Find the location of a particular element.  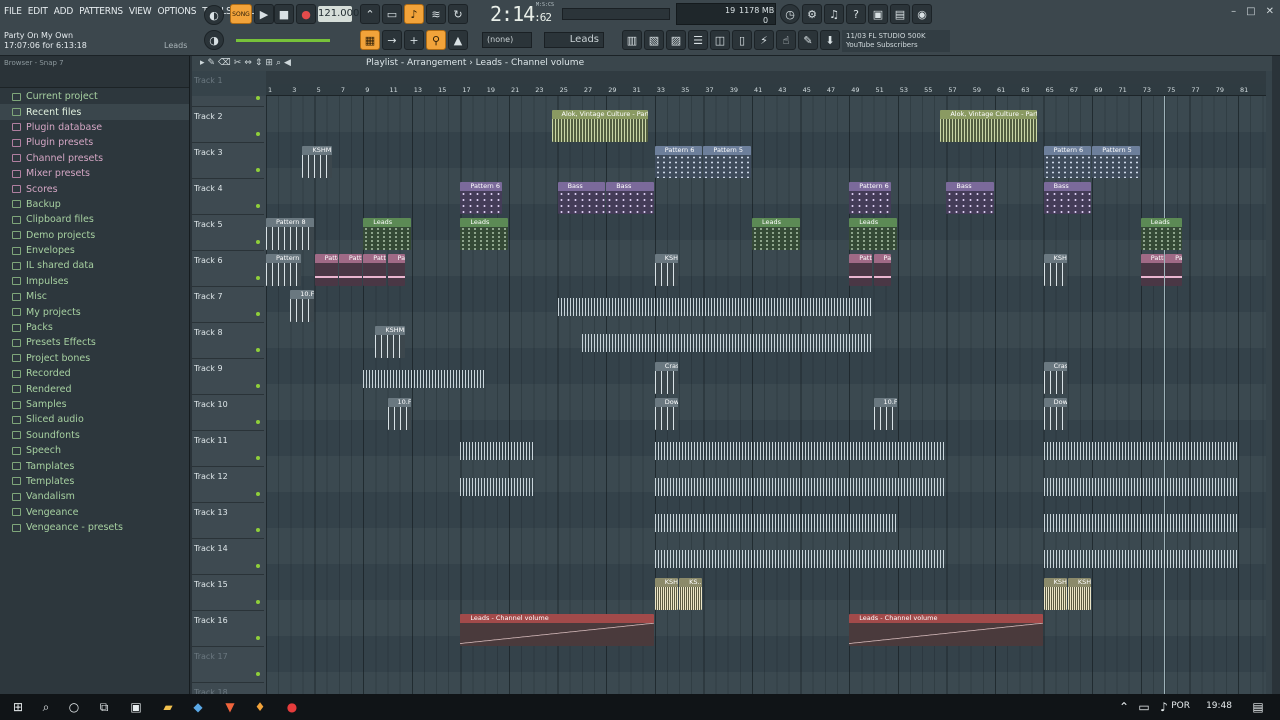

fl-studio-taskbar-icon: ♦ is located at coordinates (260, 707).